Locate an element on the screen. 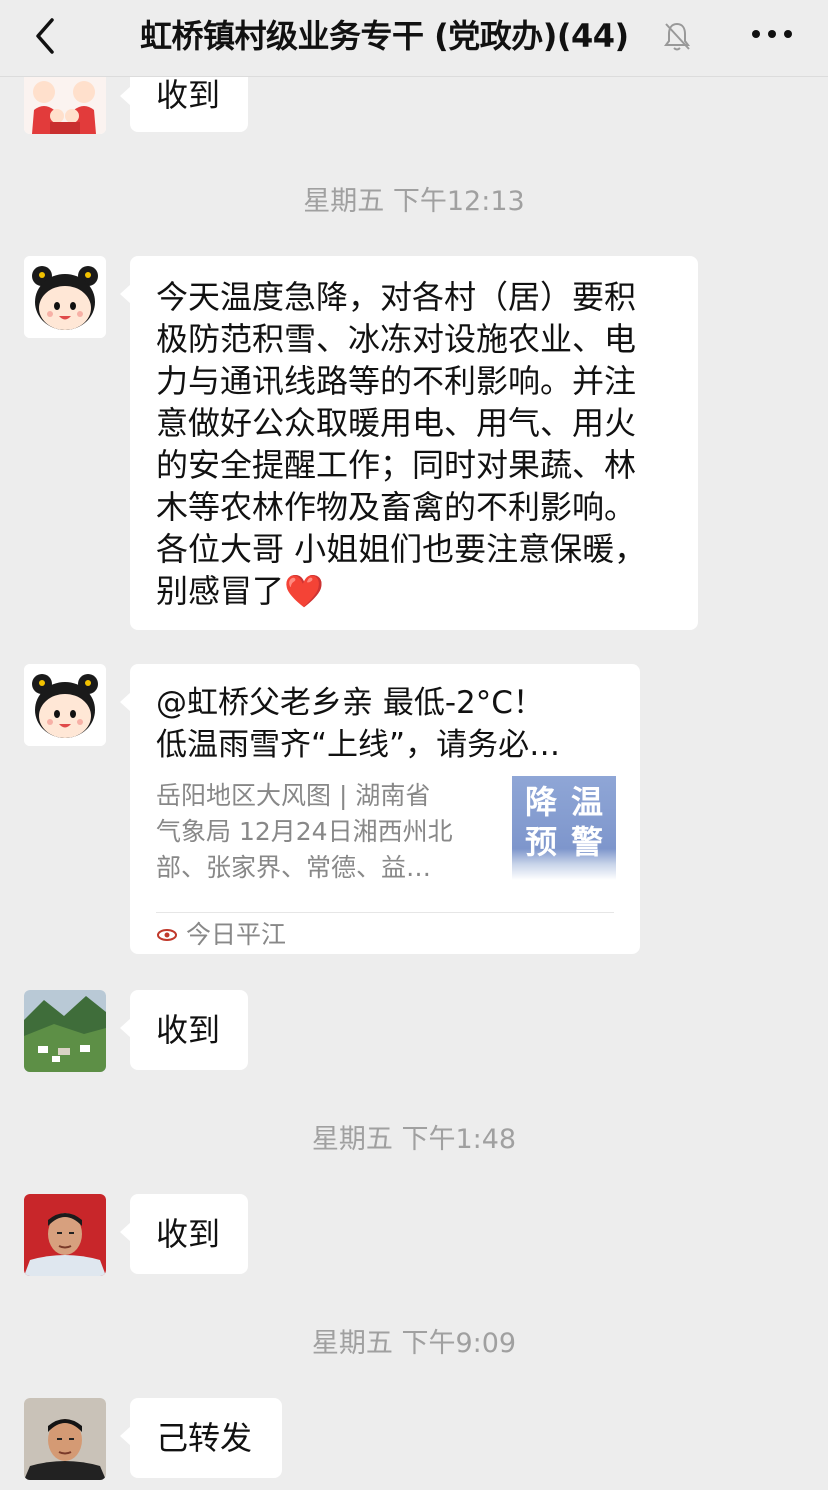 The height and width of the screenshot is (1490, 828). timestamp: 星期五 下午1:48 is located at coordinates (414, 1139).